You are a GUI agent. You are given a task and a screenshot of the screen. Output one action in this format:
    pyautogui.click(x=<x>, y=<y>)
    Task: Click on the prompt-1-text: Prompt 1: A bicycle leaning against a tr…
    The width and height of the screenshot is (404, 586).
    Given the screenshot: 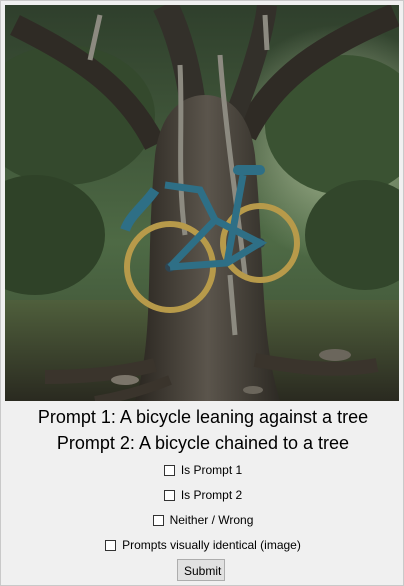 What is the action you would take?
    pyautogui.click(x=203, y=417)
    